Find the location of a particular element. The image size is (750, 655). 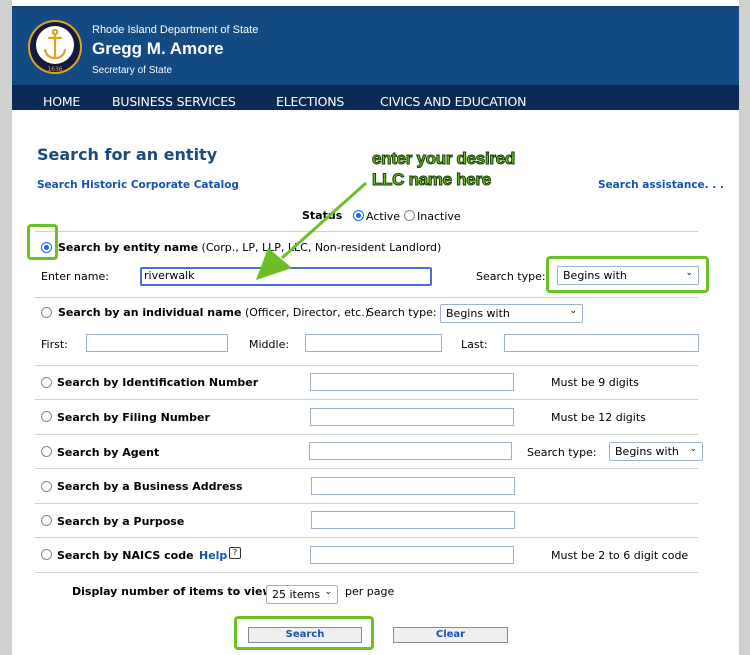

first-name-input is located at coordinates (157, 343).